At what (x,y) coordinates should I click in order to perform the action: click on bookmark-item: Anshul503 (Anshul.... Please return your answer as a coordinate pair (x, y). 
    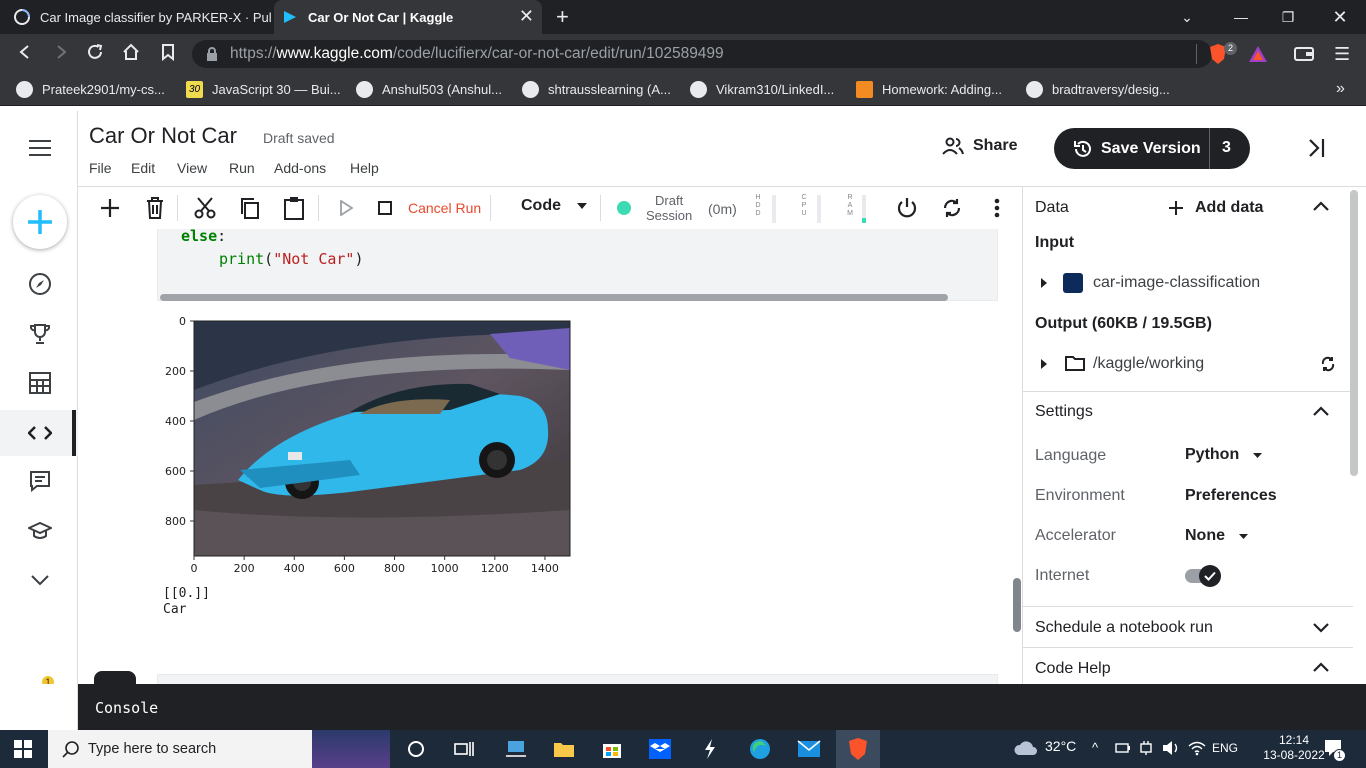
    Looking at the image, I should click on (429, 89).